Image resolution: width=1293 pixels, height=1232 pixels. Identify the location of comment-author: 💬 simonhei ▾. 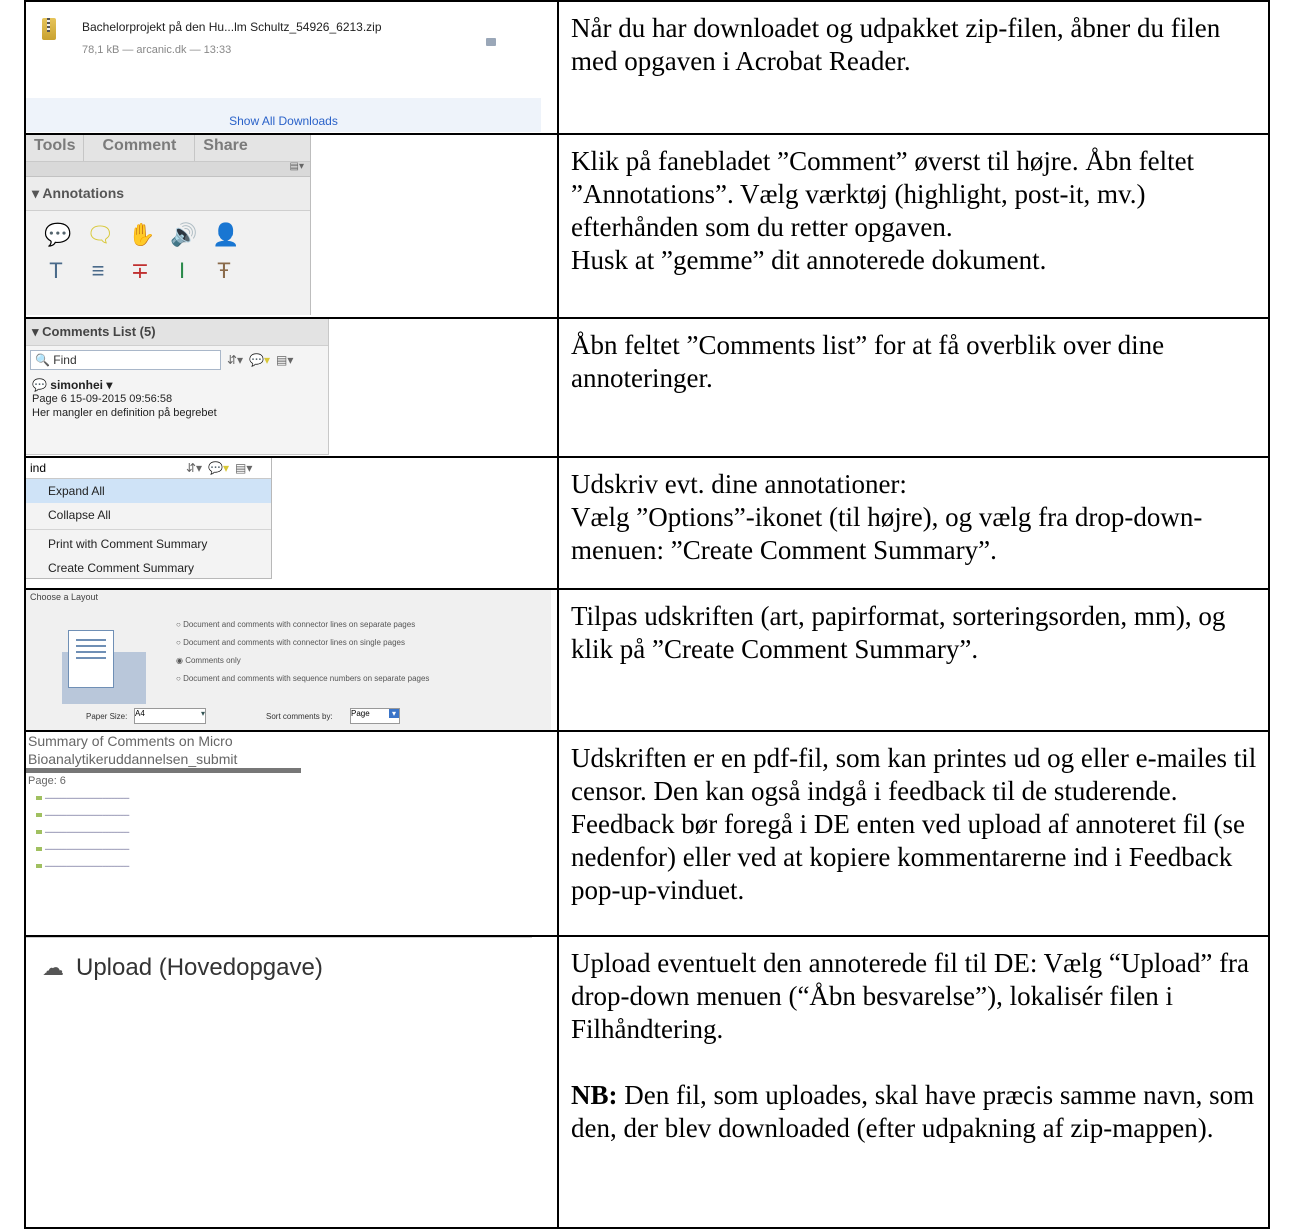
(177, 383).